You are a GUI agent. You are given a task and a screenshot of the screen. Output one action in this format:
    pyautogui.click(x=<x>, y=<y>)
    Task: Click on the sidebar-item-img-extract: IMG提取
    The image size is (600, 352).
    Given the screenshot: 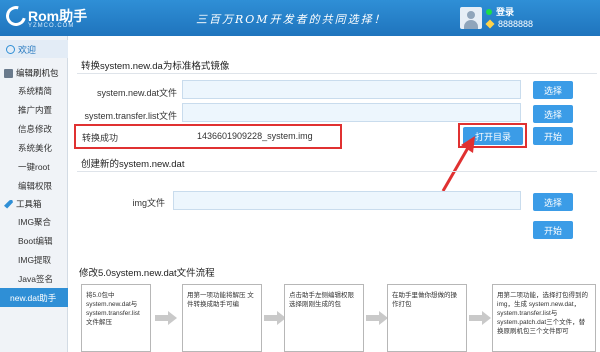 What is the action you would take?
    pyautogui.click(x=34, y=259)
    